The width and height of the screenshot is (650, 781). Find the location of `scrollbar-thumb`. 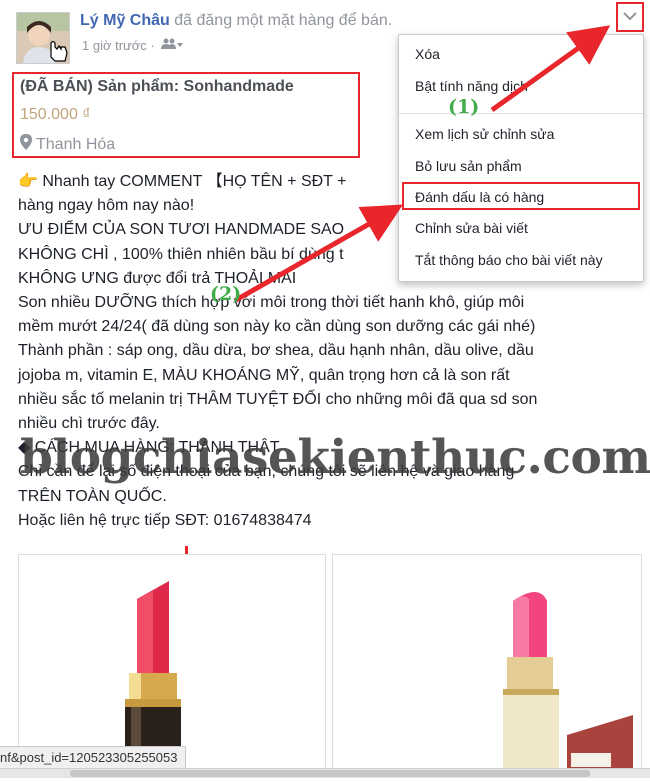

scrollbar-thumb is located at coordinates (330, 773).